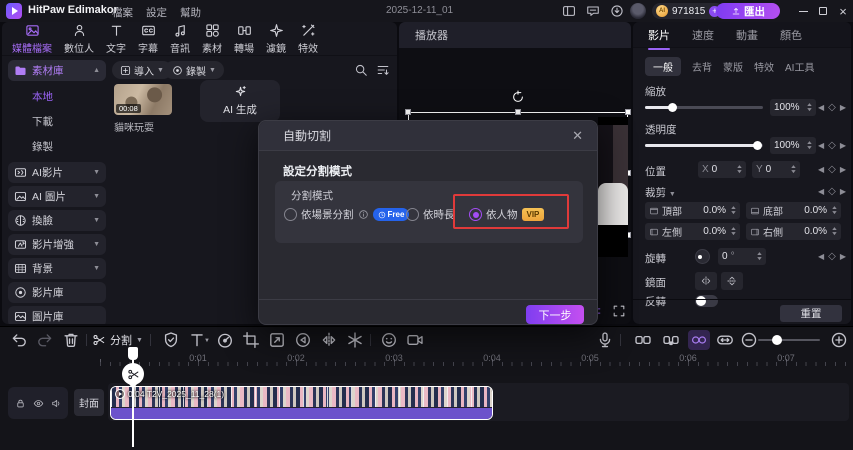  What do you see at coordinates (605, 340) in the screenshot?
I see `voiceover-mic-button` at bounding box center [605, 340].